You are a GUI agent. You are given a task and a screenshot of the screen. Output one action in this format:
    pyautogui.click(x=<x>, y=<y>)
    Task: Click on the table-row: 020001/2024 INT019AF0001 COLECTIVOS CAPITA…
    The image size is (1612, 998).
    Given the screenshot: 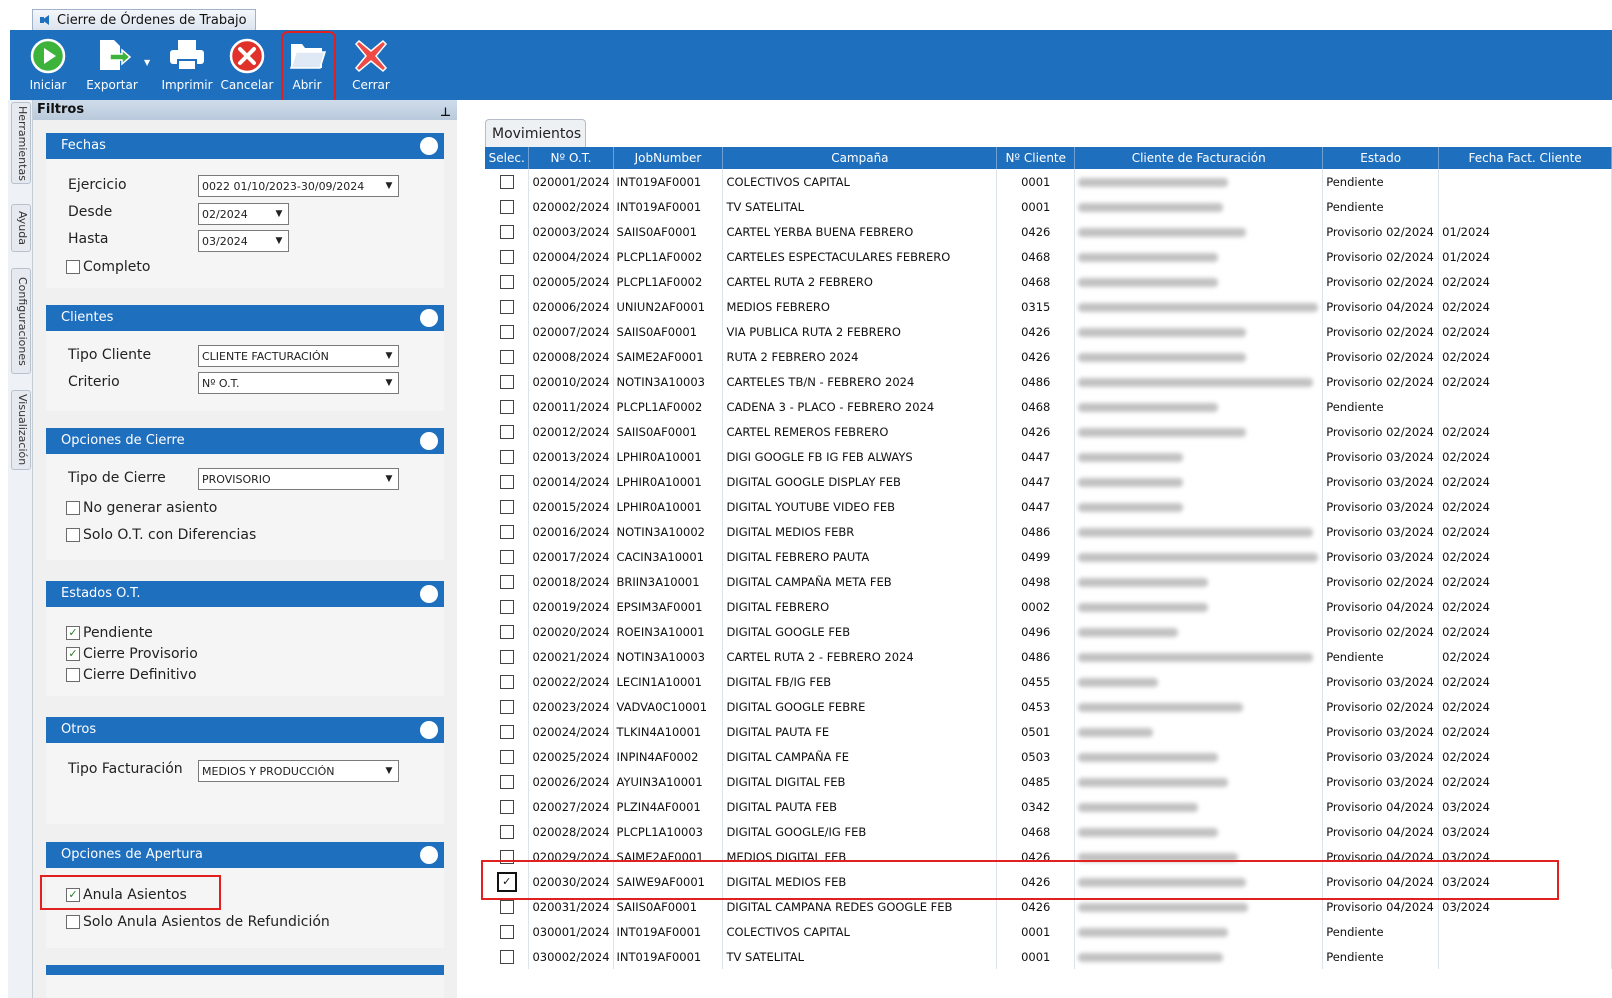 What is the action you would take?
    pyautogui.click(x=1048, y=181)
    